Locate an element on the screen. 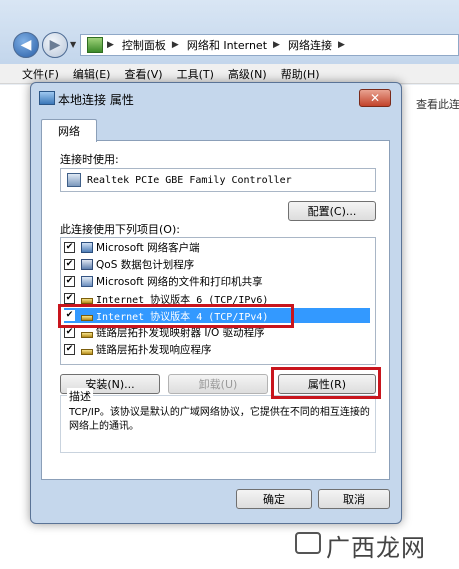 The height and width of the screenshot is (569, 459). watermark-text: 广西龙网 is located at coordinates (376, 548).